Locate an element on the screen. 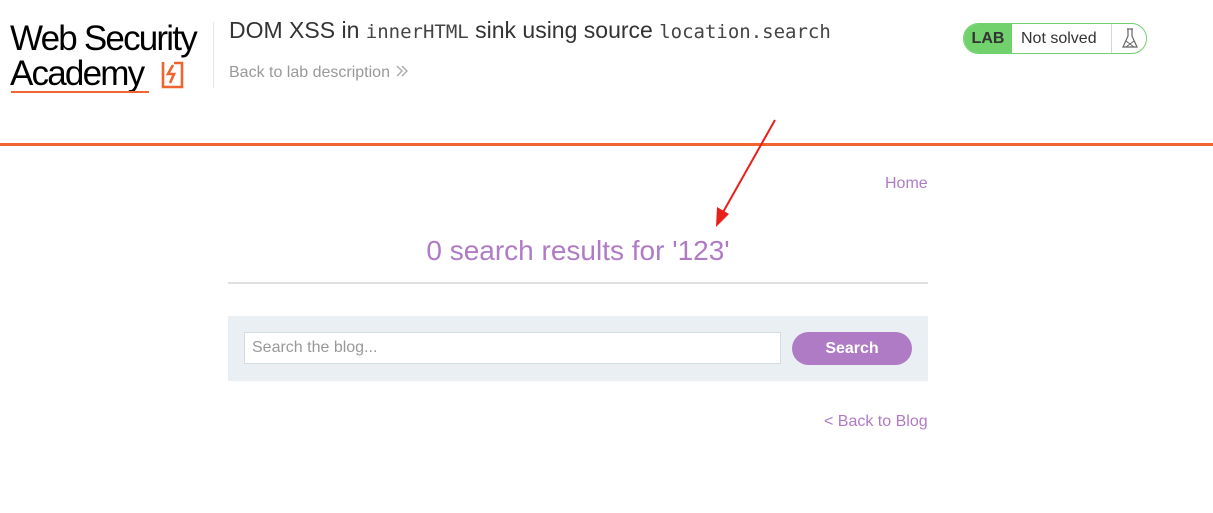 Image resolution: width=1213 pixels, height=513 pixels. results-divider is located at coordinates (578, 283).